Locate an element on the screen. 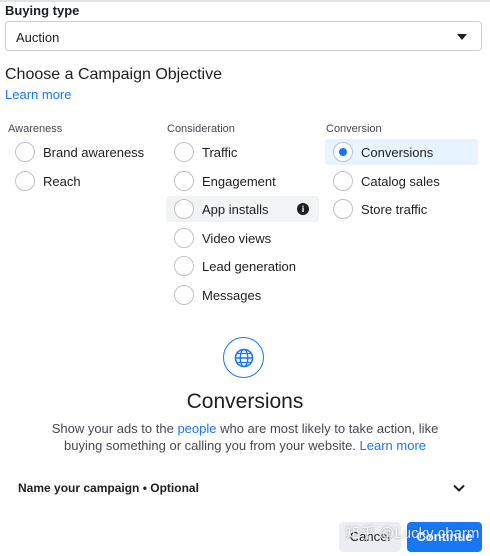 The image size is (490, 556). option-catalog-sales: Catalog sales is located at coordinates (401, 181).